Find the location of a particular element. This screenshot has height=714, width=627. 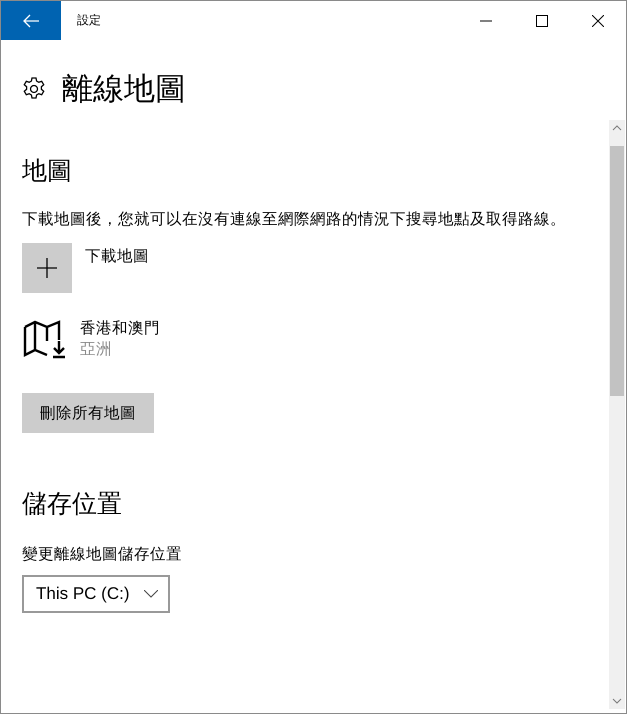

scroll-up-icon is located at coordinates (617, 128).